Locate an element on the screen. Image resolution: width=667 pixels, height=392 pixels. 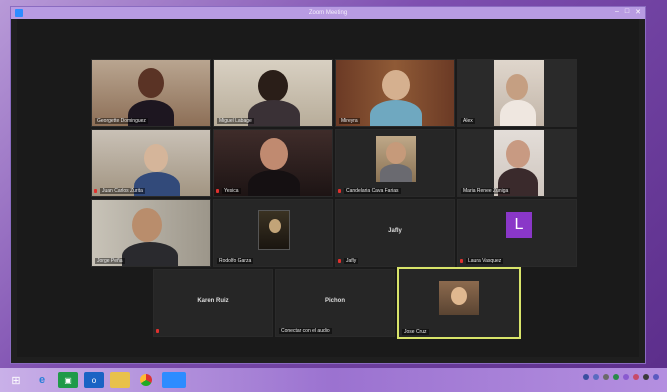
participant-tile: Pichon Conectar con el audio is located at coordinates (335, 303).